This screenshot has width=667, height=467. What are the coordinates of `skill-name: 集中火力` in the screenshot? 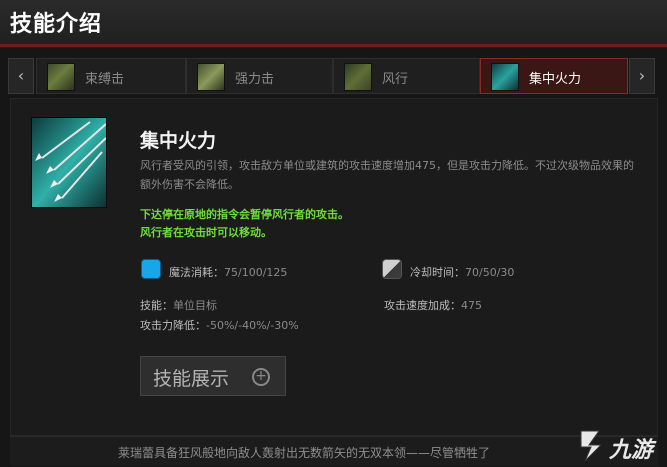 It's located at (178, 141).